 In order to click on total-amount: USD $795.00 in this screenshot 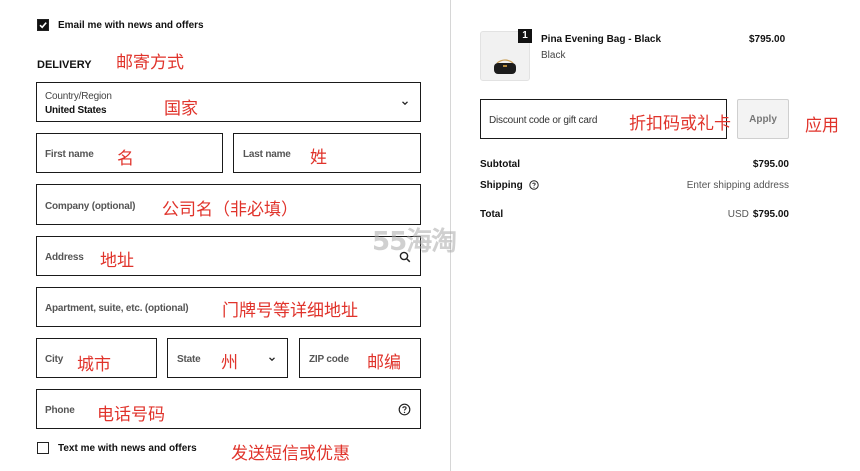, I will do `click(758, 214)`.